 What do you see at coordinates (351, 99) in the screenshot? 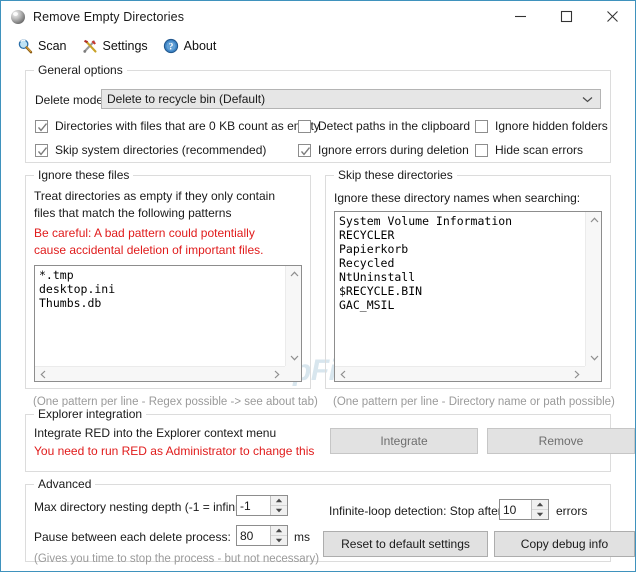
I see `delete-mode-select: Delete to recycle bin (Default)` at bounding box center [351, 99].